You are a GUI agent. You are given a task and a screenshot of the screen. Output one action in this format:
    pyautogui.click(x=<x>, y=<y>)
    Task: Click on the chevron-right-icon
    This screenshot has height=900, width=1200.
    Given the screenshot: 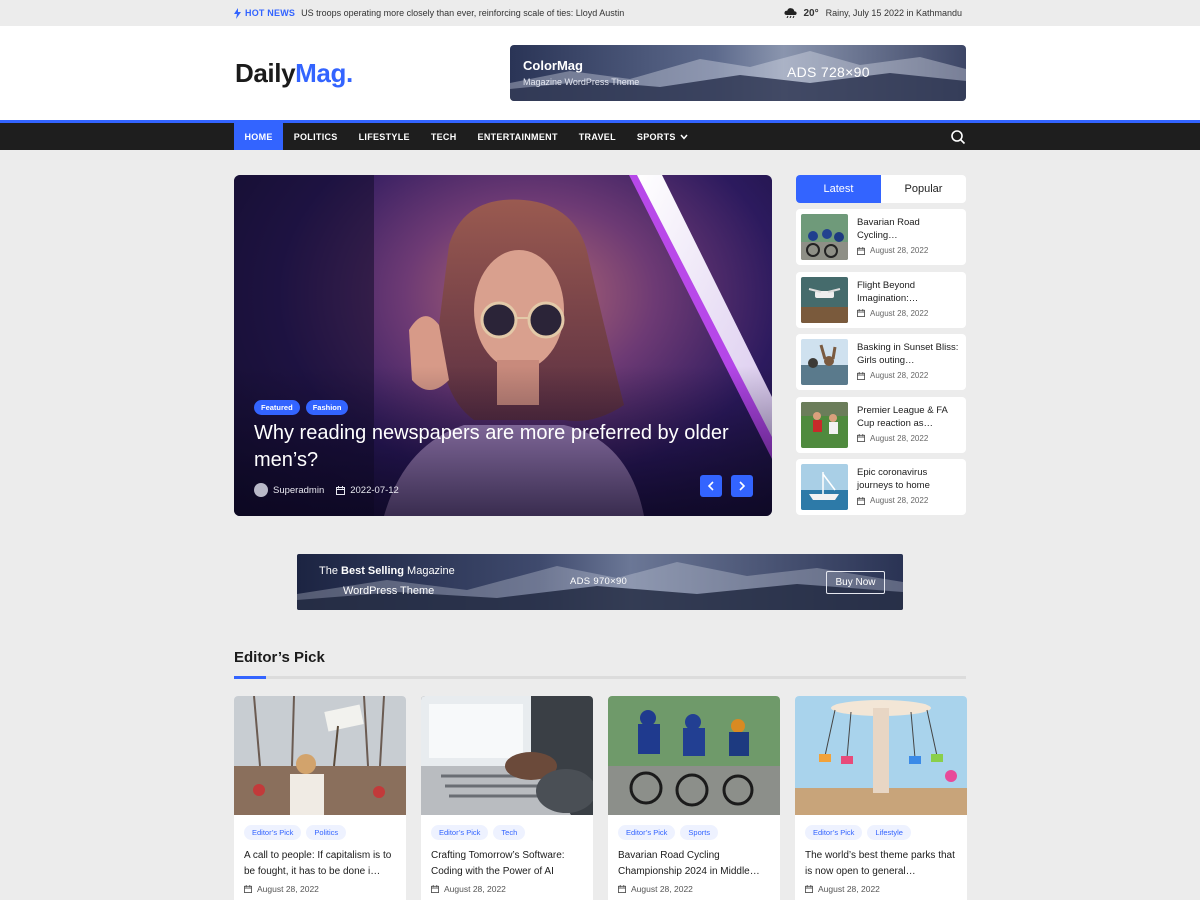 What is the action you would take?
    pyautogui.click(x=742, y=486)
    